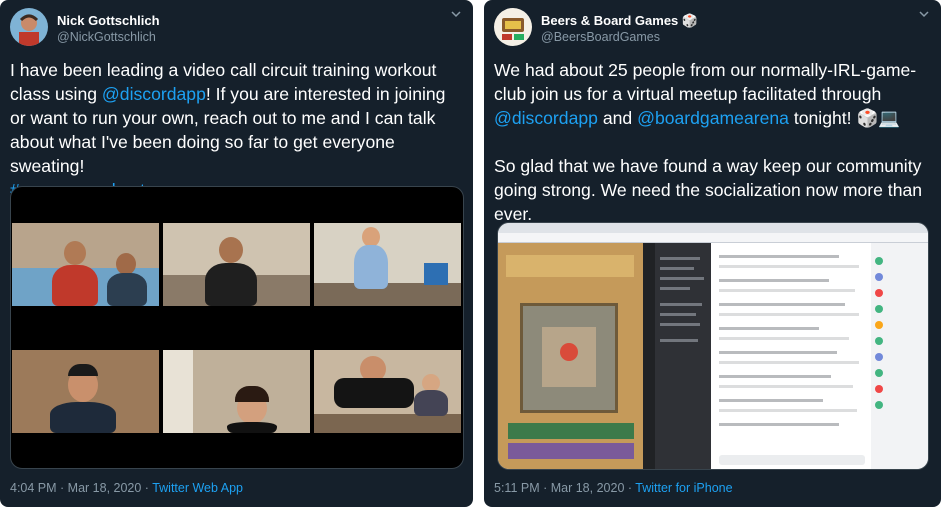 The height and width of the screenshot is (507, 941). What do you see at coordinates (564, 488) in the screenshot?
I see `timestamp: 5:11 PM · Mar 18, 2020 ·` at bounding box center [564, 488].